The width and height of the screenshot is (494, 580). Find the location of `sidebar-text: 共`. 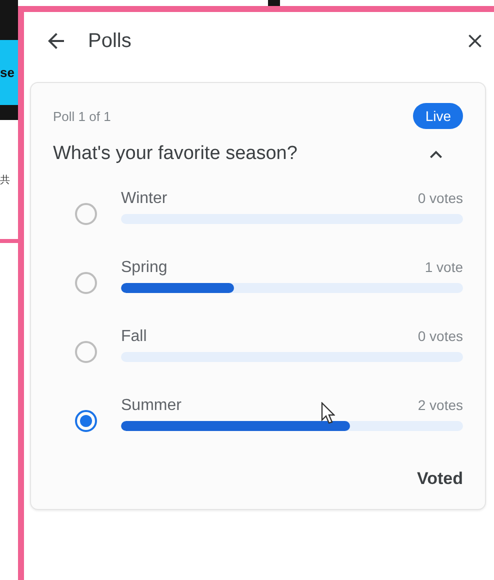

sidebar-text: 共 is located at coordinates (5, 180).